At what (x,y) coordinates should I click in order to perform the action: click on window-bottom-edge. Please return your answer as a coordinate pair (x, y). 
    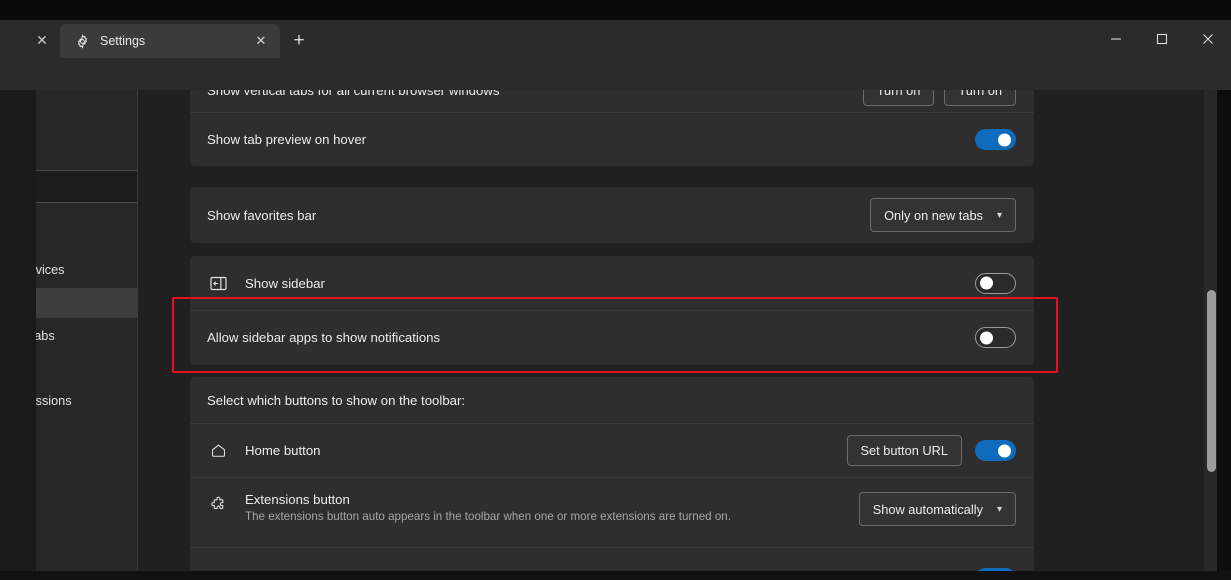
    Looking at the image, I should click on (615, 575).